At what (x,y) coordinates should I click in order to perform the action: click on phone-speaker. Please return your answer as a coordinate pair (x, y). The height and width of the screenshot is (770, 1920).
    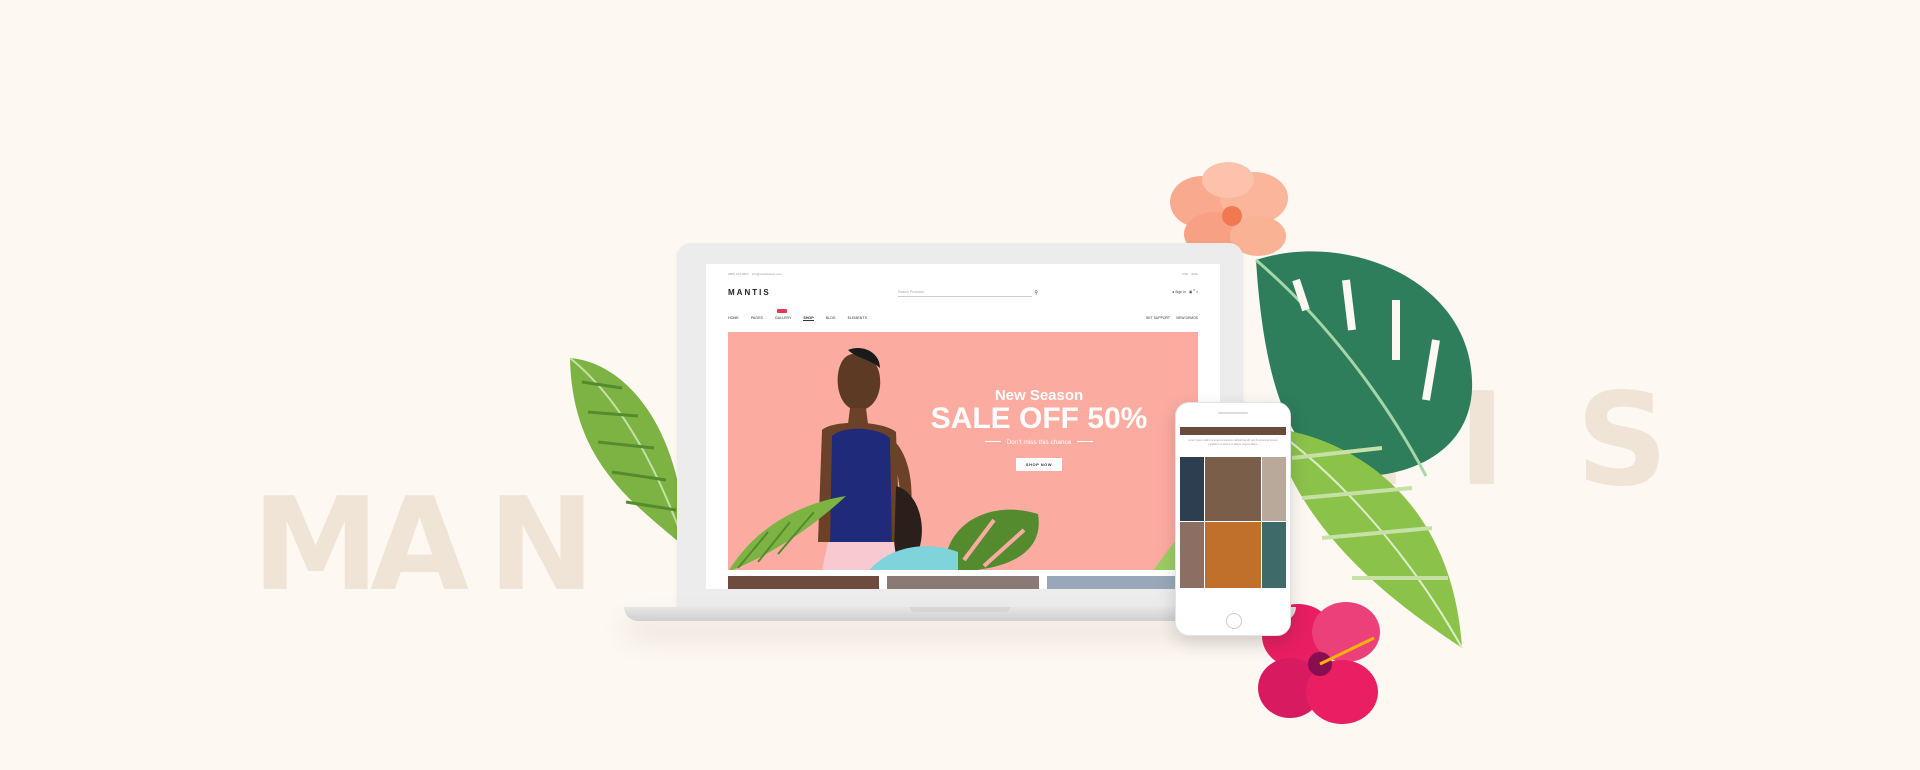
    Looking at the image, I should click on (1233, 413).